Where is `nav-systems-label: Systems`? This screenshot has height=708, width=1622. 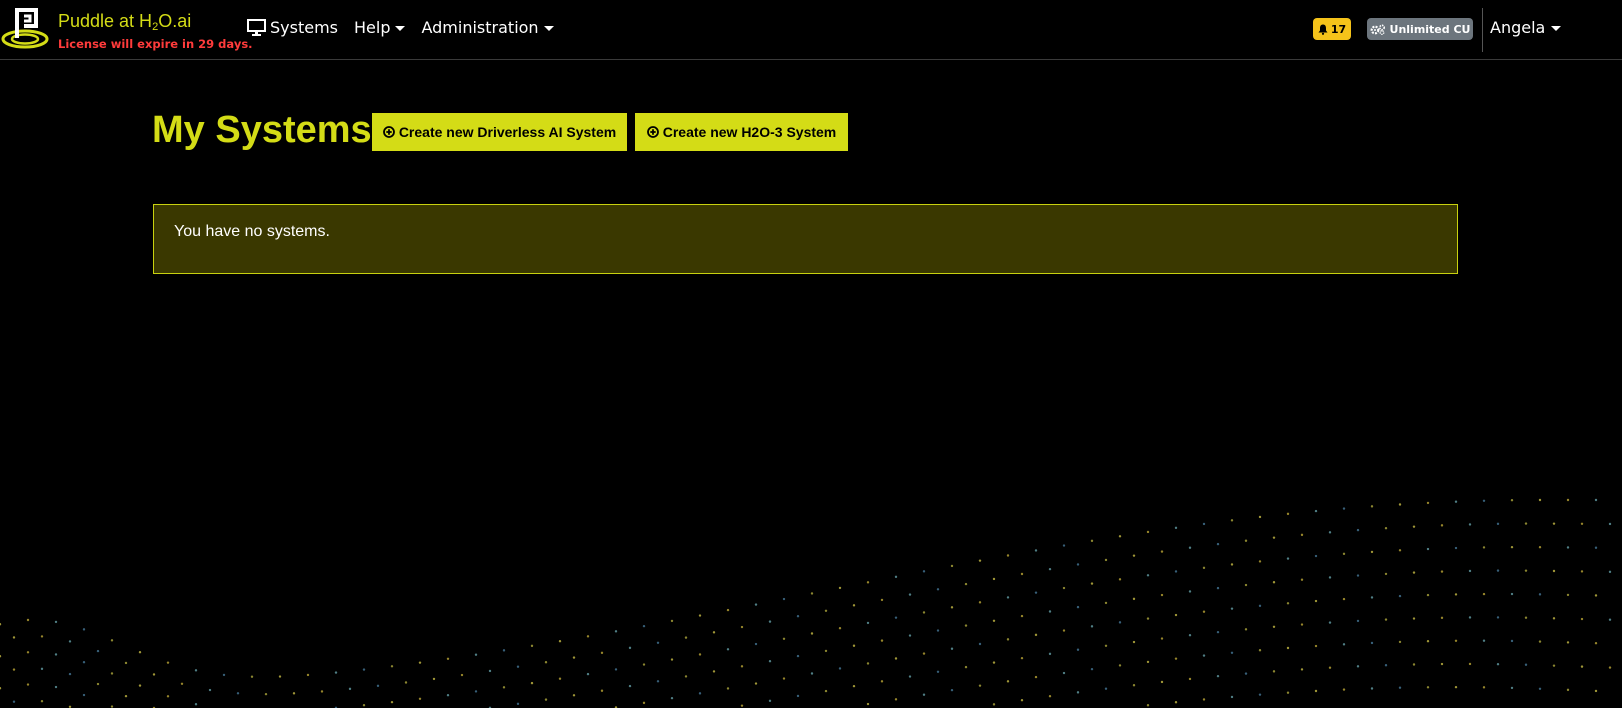 nav-systems-label: Systems is located at coordinates (304, 27).